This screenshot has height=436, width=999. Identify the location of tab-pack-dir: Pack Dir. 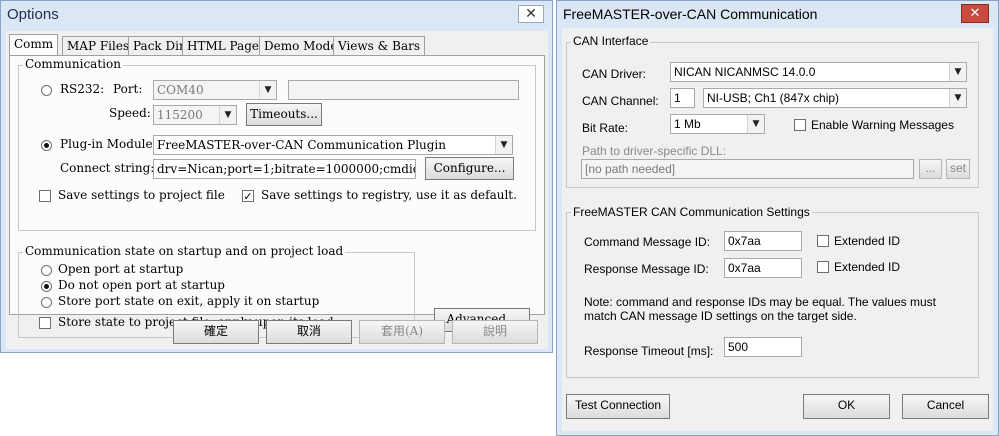
(159, 45).